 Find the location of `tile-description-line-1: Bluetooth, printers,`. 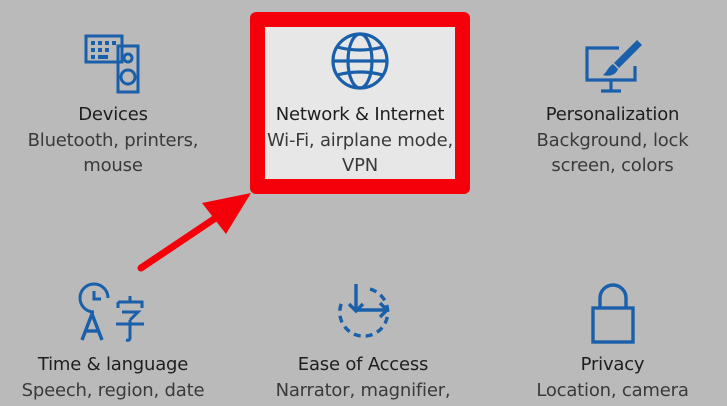

tile-description-line-1: Bluetooth, printers, is located at coordinates (113, 140).